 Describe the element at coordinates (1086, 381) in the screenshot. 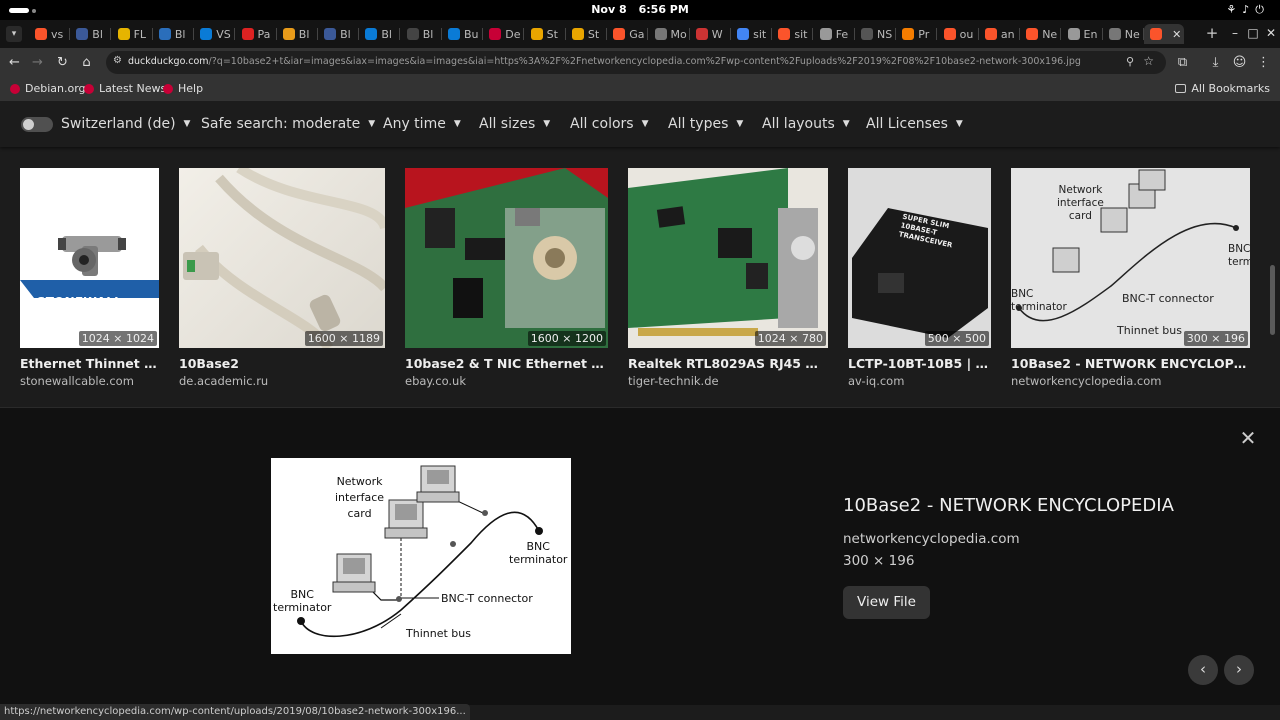

I see `result-source: networkencyclopedia.com` at that location.